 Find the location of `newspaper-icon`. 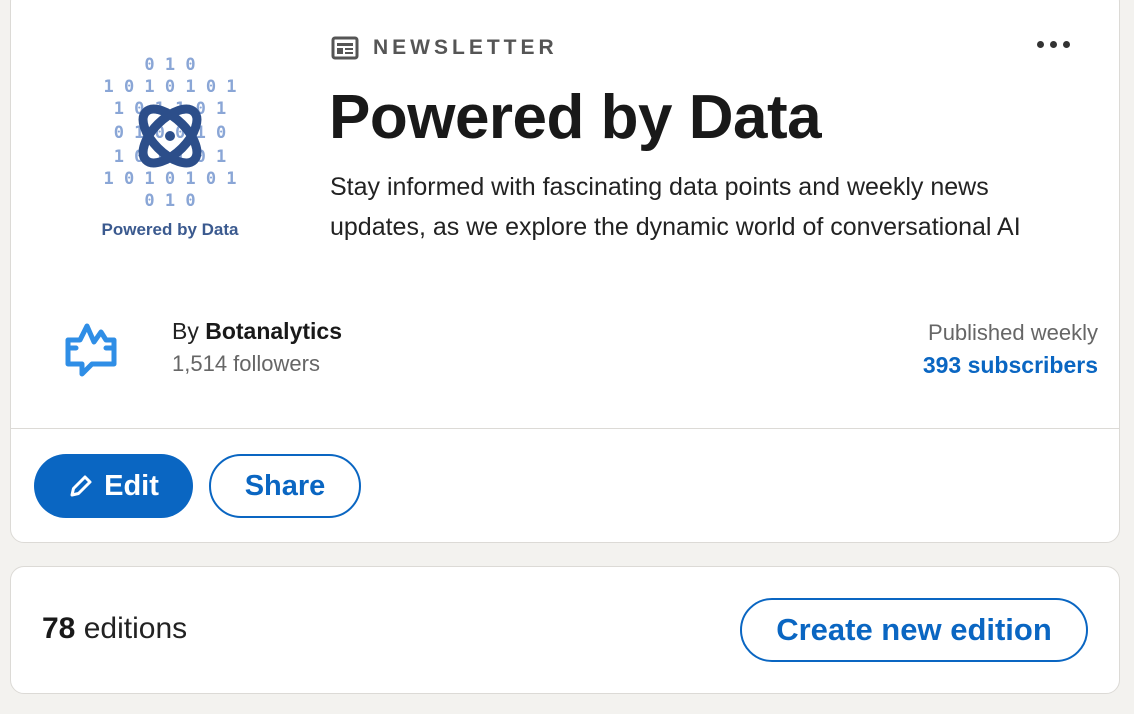

newspaper-icon is located at coordinates (345, 48).